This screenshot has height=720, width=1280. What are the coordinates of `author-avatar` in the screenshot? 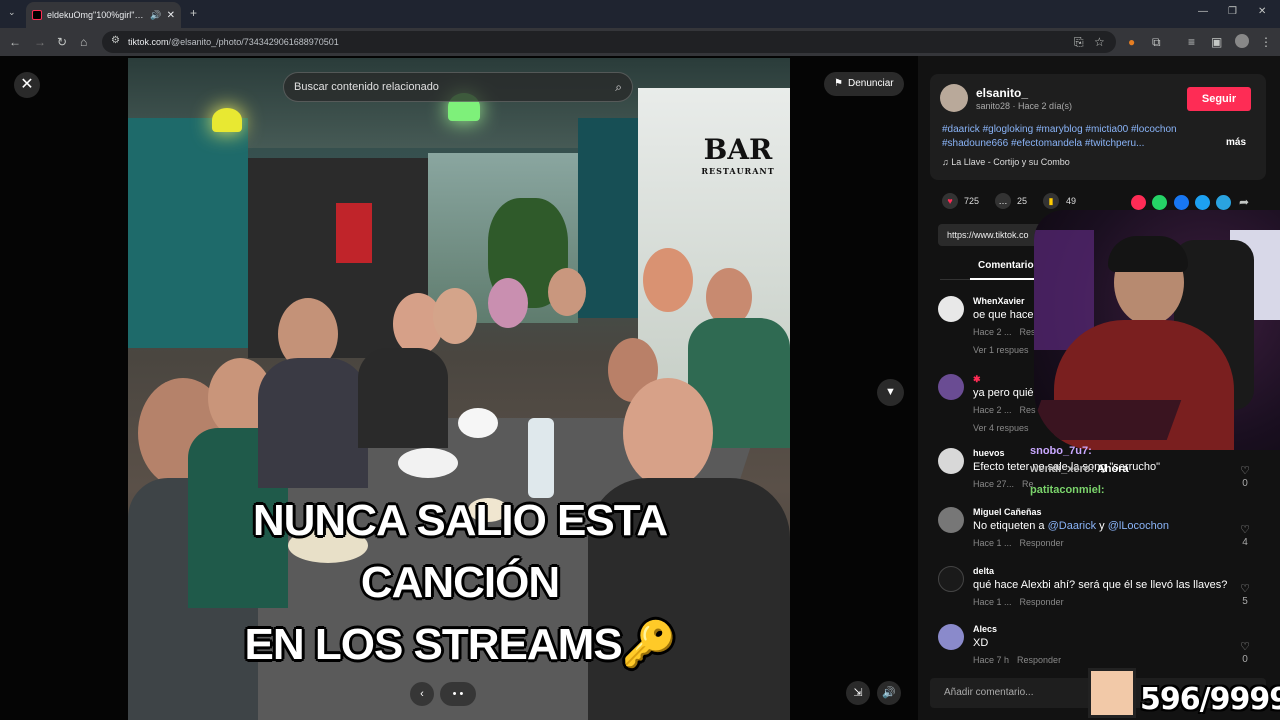 It's located at (954, 98).